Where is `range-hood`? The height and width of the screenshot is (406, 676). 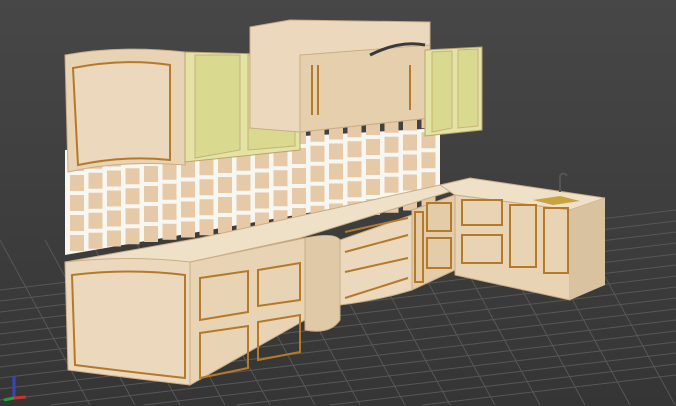 range-hood is located at coordinates (340, 76).